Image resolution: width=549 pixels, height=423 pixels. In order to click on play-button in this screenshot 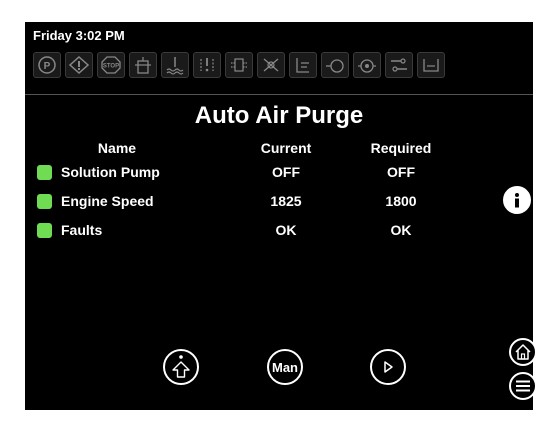, I will do `click(388, 367)`.